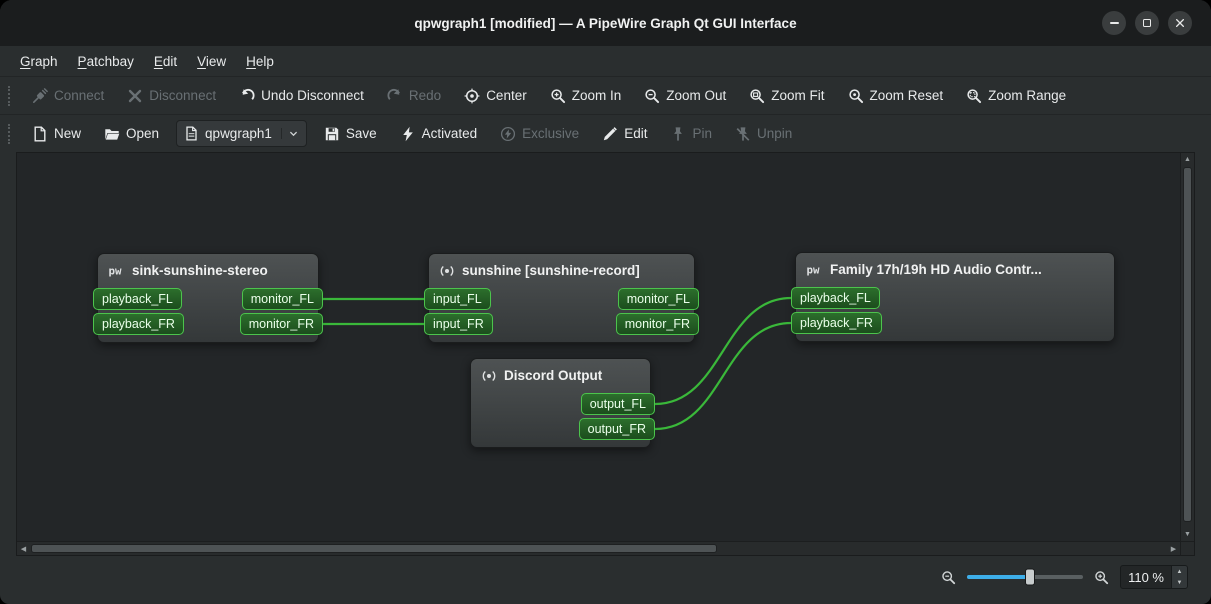 This screenshot has width=1211, height=604. What do you see at coordinates (106, 61) in the screenshot?
I see `menu-patchbay: Patchbay` at bounding box center [106, 61].